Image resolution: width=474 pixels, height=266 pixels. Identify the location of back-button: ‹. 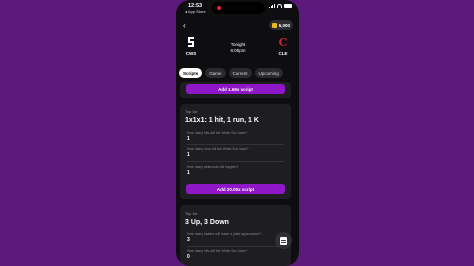
(184, 25).